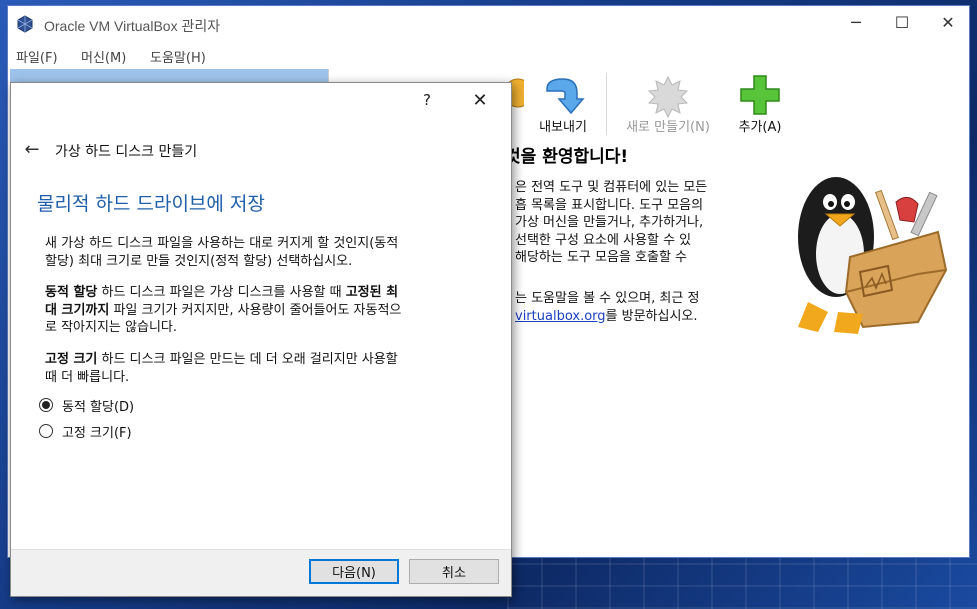 This screenshot has width=977, height=609. What do you see at coordinates (98, 405) in the screenshot?
I see `radio-dynamic-label: 동적 할당(D)` at bounding box center [98, 405].